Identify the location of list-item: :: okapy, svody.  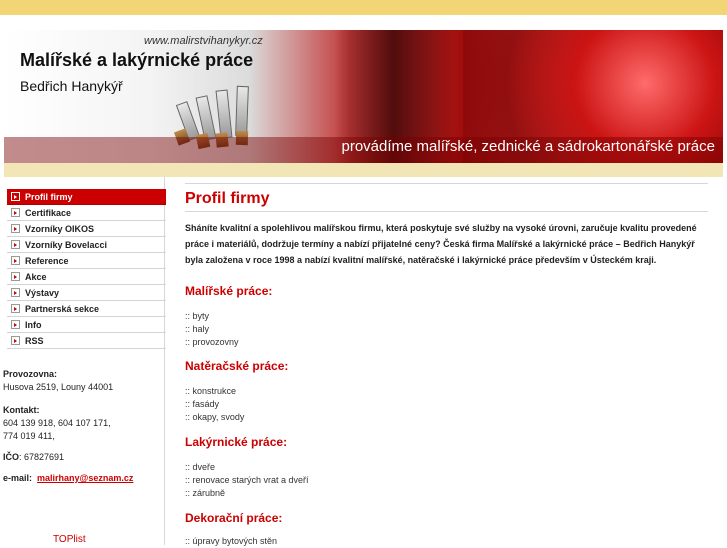
(215, 417).